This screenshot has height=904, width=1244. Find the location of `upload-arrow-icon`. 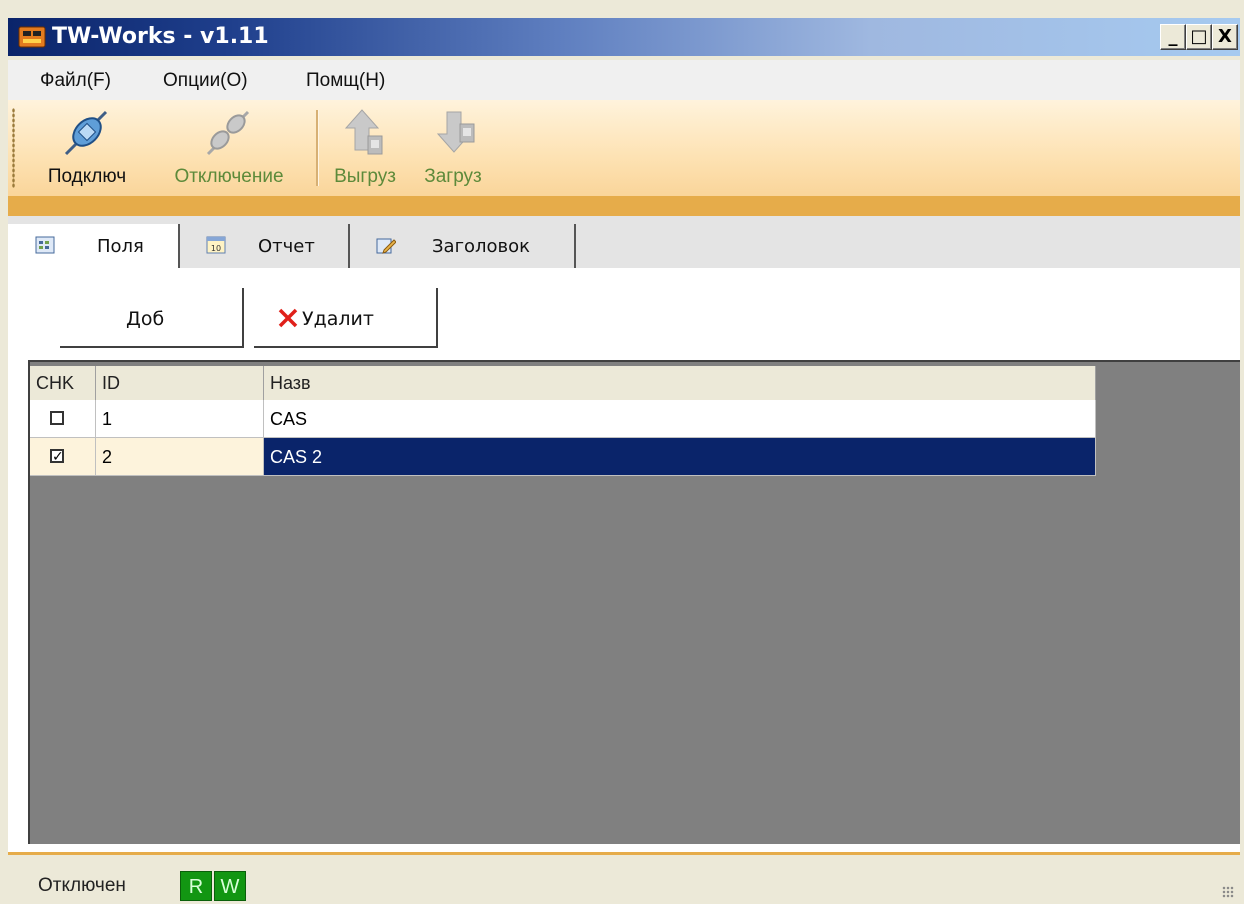

upload-arrow-icon is located at coordinates (363, 132).